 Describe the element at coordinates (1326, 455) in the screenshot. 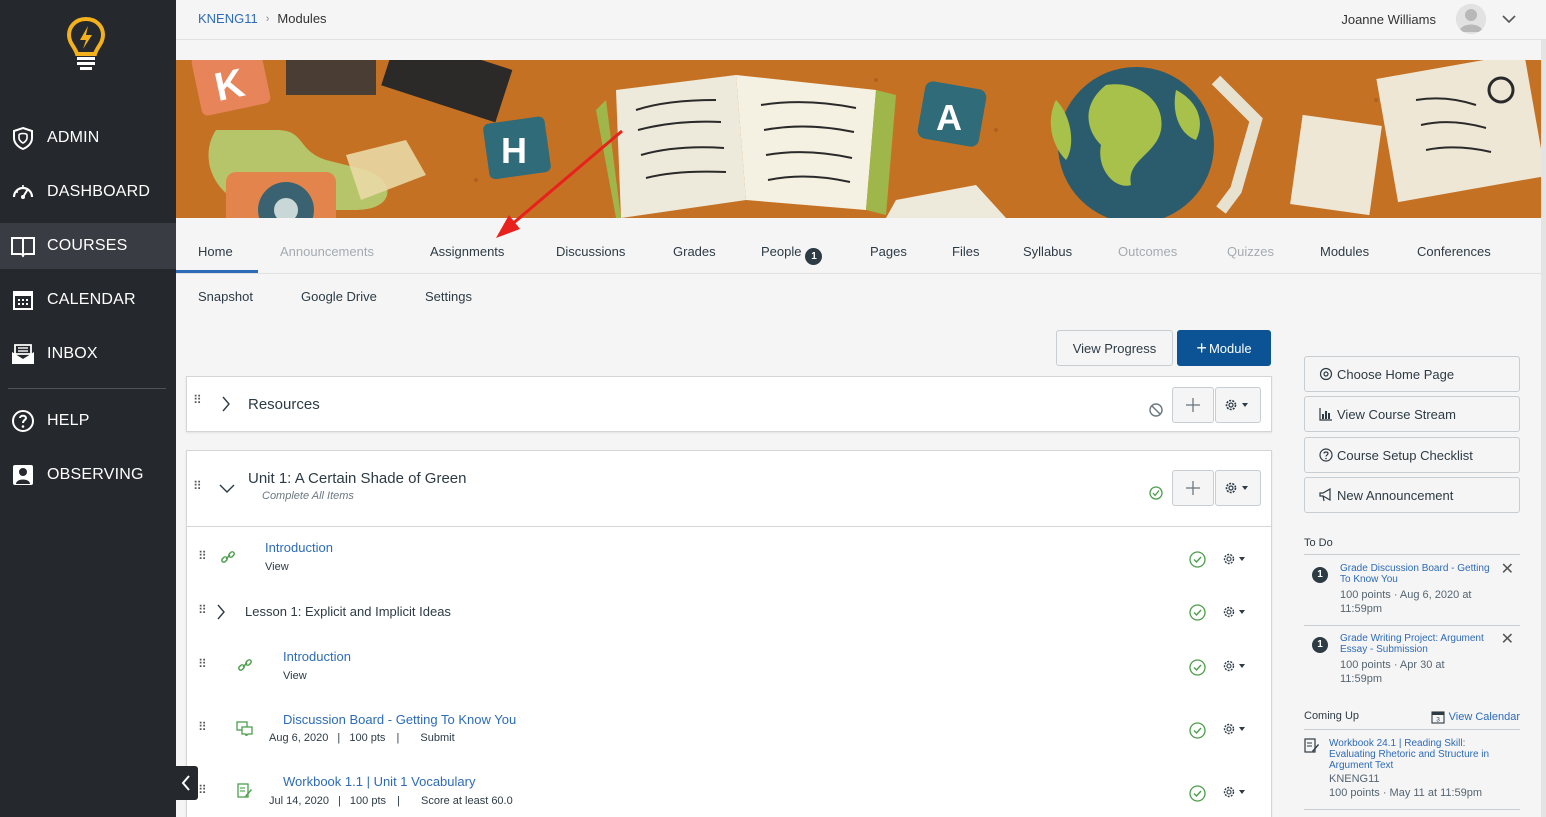

I see `question-circle-icon` at that location.